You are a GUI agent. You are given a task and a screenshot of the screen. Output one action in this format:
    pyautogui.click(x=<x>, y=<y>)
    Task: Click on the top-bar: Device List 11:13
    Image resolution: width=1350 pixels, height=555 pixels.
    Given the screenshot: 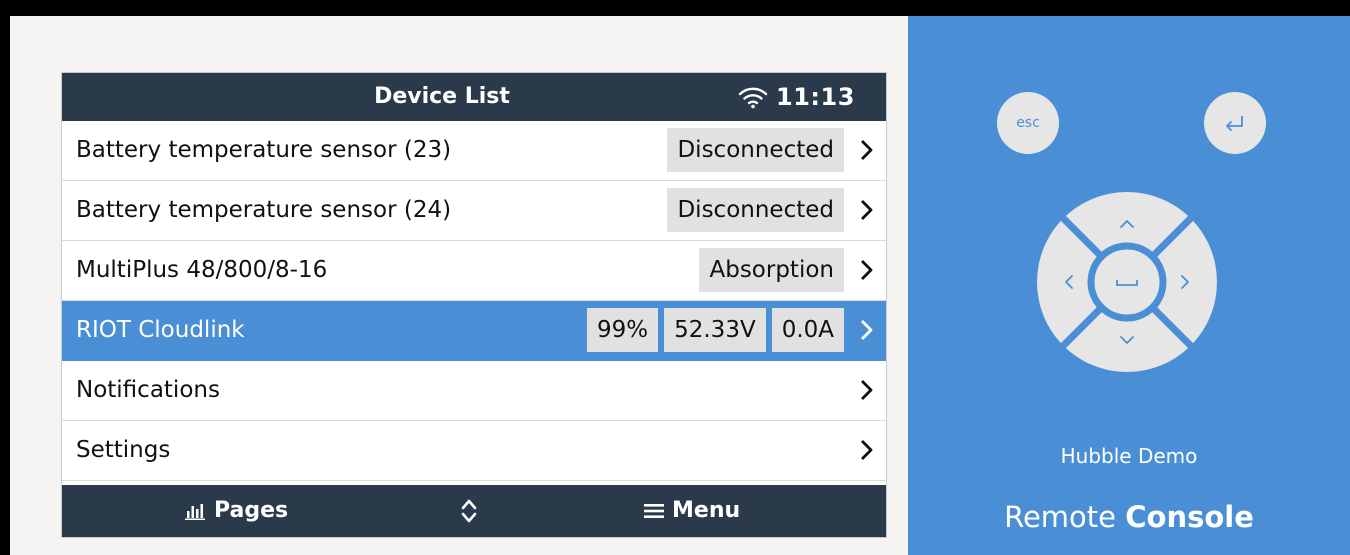 What is the action you would take?
    pyautogui.click(x=474, y=97)
    